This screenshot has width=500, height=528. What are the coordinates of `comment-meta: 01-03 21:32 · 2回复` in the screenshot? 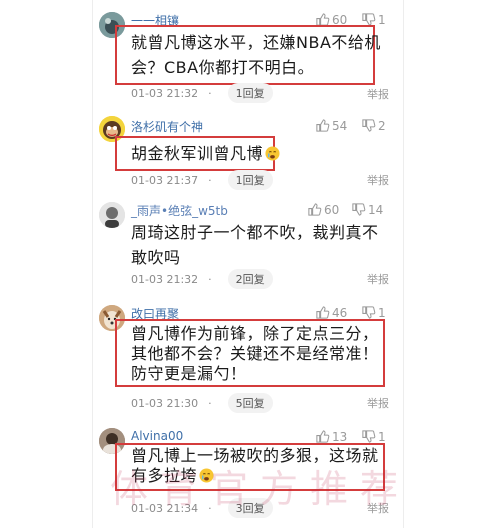 It's located at (202, 279).